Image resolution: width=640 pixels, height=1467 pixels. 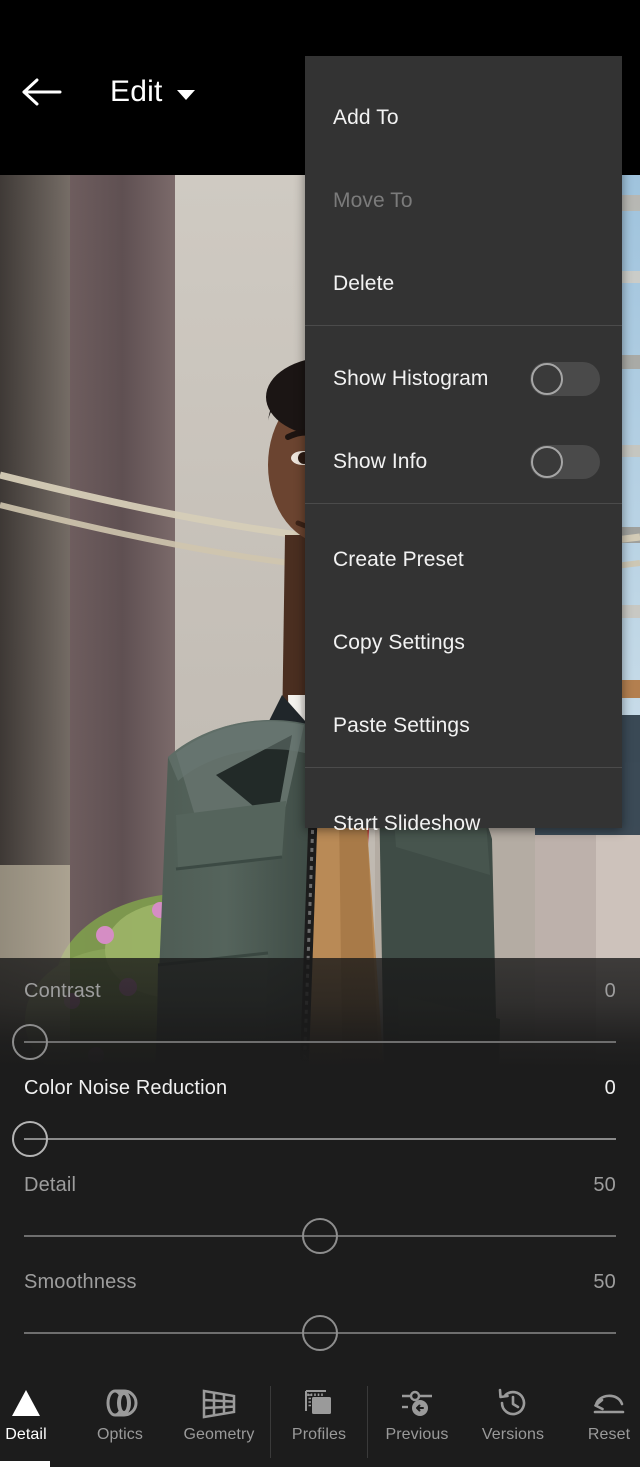 What do you see at coordinates (319, 1403) in the screenshot?
I see `profiles-stack-icon` at bounding box center [319, 1403].